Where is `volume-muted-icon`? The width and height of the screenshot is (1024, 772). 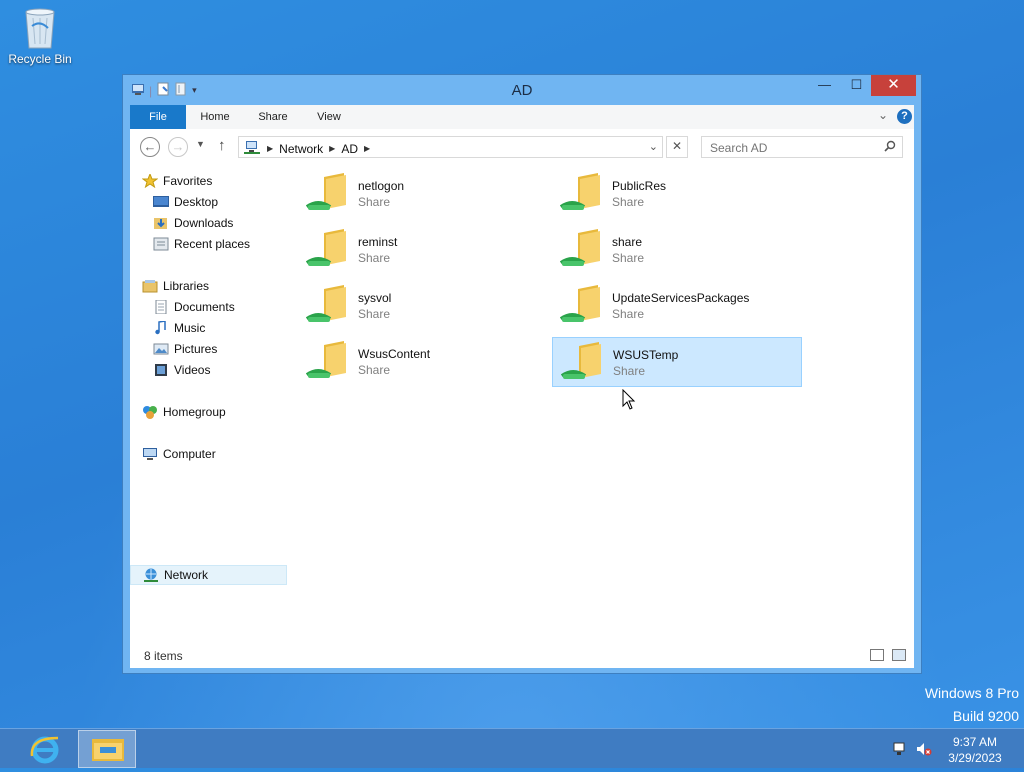
volume-muted-icon is located at coordinates (924, 749).